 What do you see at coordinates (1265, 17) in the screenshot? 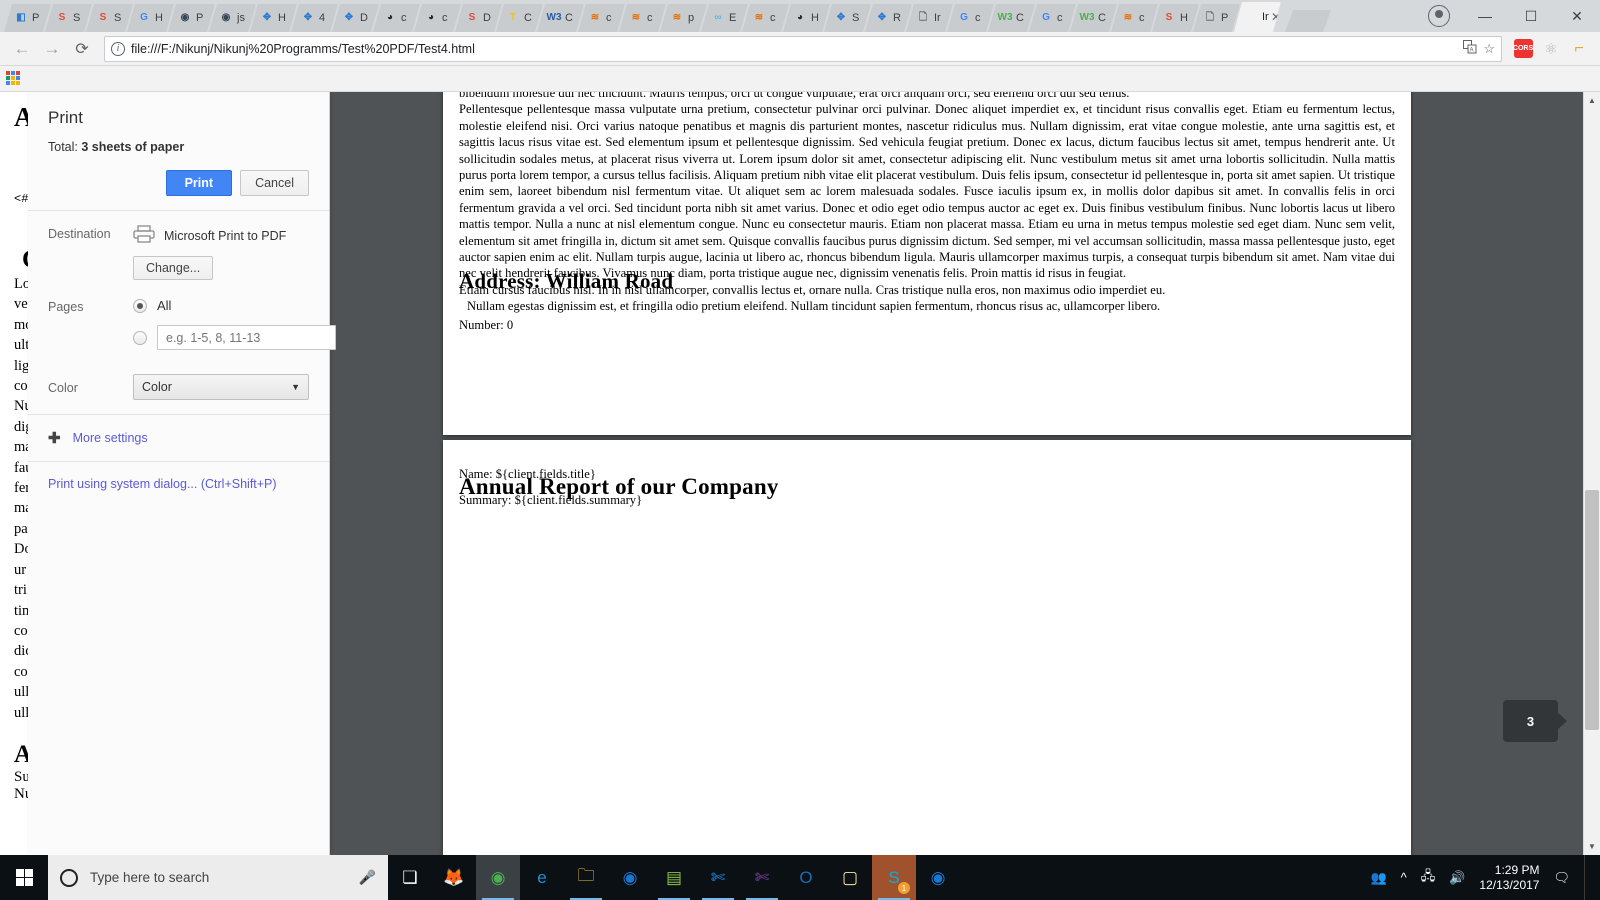
I see `tab-title: In` at bounding box center [1265, 17].